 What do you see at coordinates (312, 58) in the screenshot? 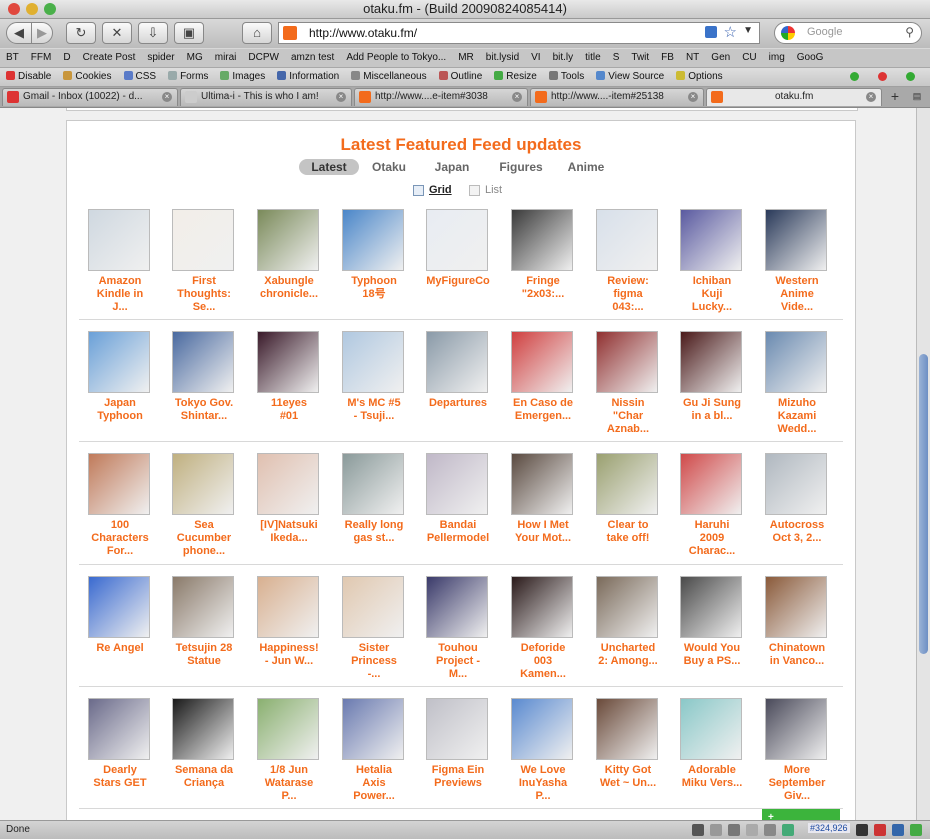
I see `bookmark-item: amzn test` at bounding box center [312, 58].